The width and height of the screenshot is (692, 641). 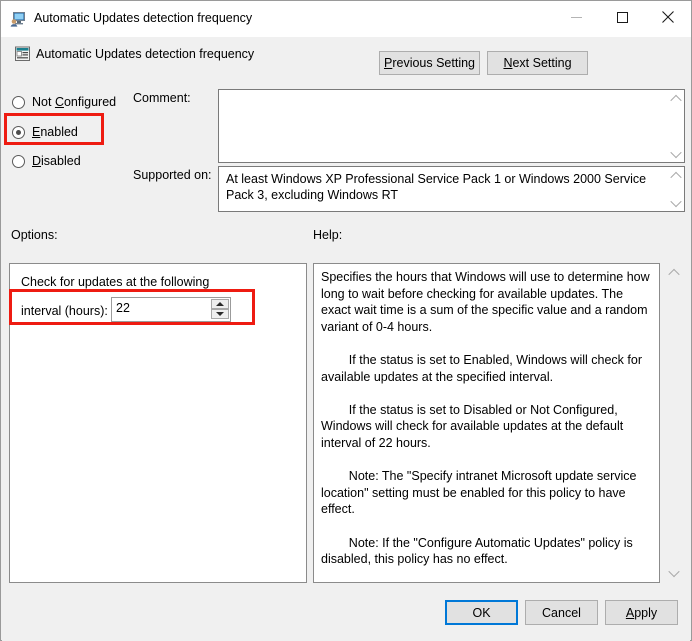 What do you see at coordinates (18, 19) in the screenshot?
I see `computer-user-policy-icon` at bounding box center [18, 19].